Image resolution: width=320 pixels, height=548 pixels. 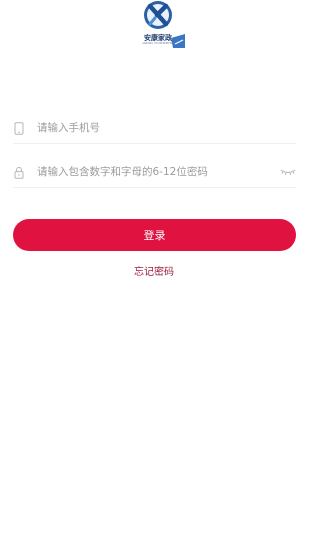 What do you see at coordinates (166, 128) in the screenshot?
I see `phone-input` at bounding box center [166, 128].